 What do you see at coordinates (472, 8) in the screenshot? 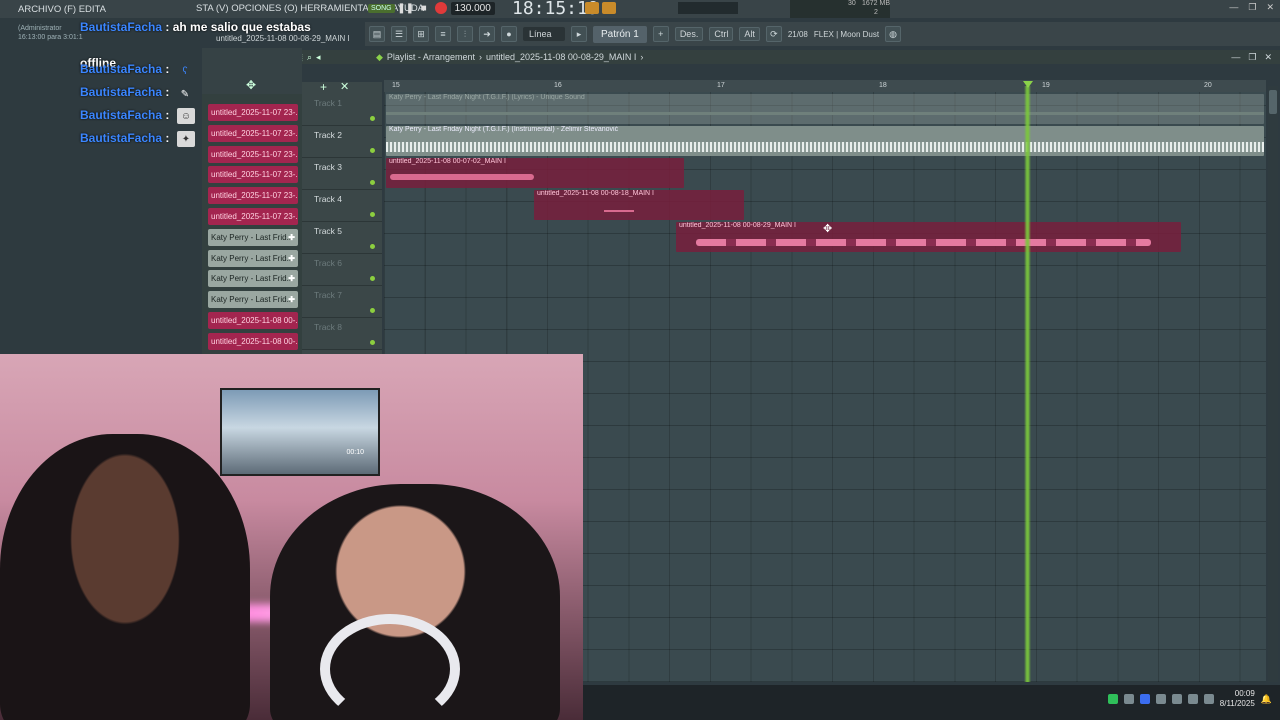
I see `tempo-display: 130.000` at bounding box center [472, 8].